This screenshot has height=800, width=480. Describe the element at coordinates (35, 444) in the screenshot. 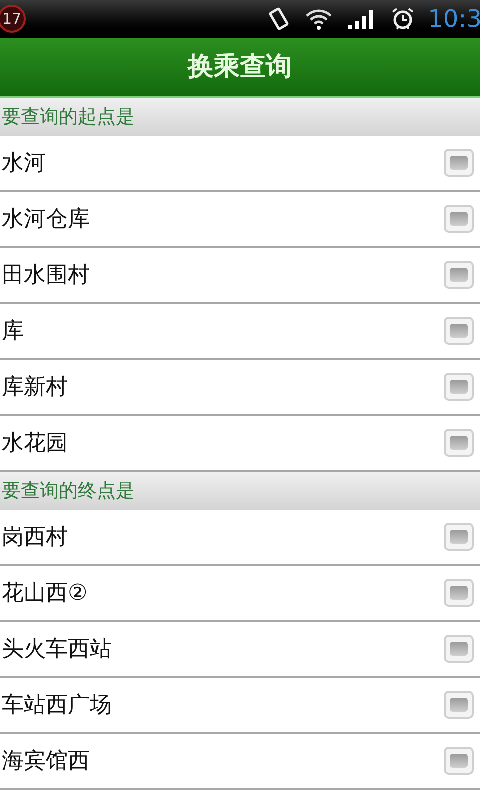

I see `item-label: 水花园` at that location.